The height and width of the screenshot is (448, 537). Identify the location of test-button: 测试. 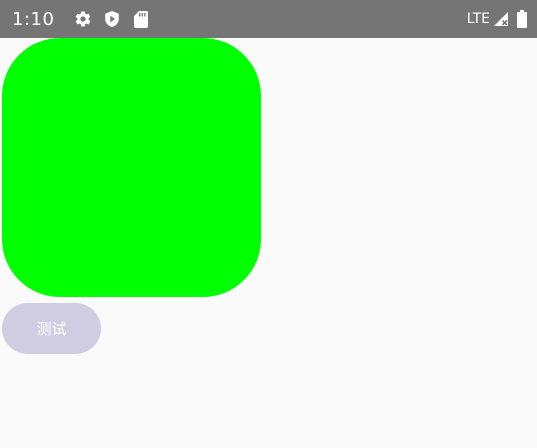
(51, 328).